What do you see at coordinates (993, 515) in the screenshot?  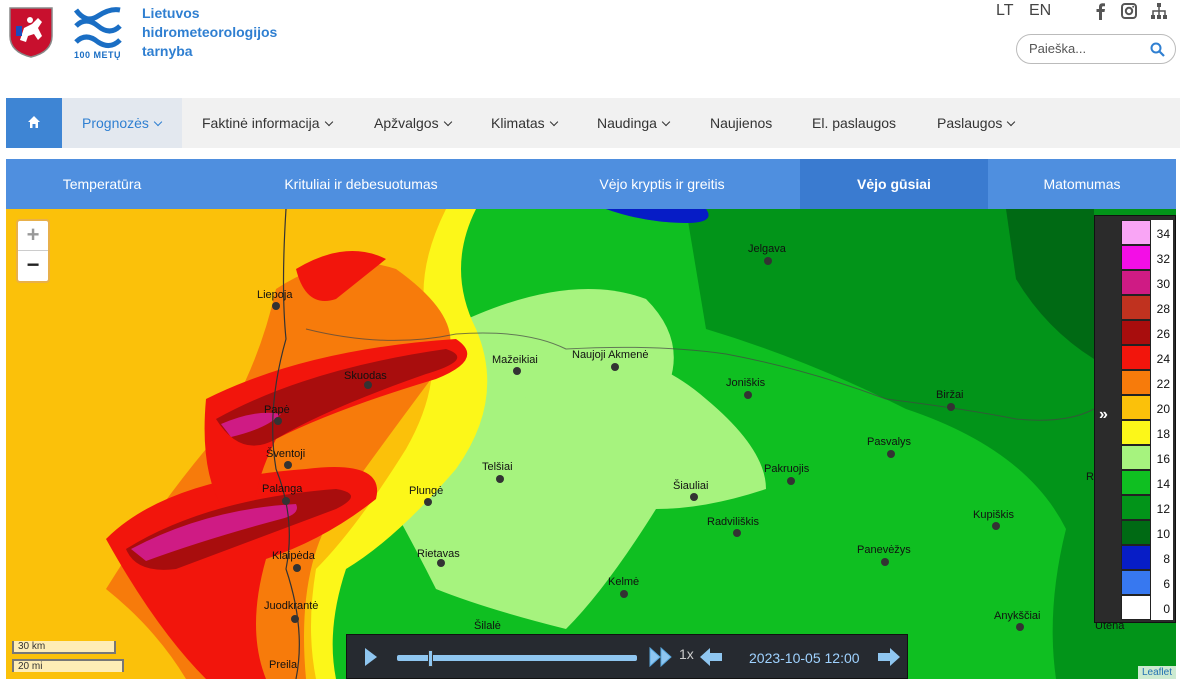 I see `city-label: Kupiškis` at bounding box center [993, 515].